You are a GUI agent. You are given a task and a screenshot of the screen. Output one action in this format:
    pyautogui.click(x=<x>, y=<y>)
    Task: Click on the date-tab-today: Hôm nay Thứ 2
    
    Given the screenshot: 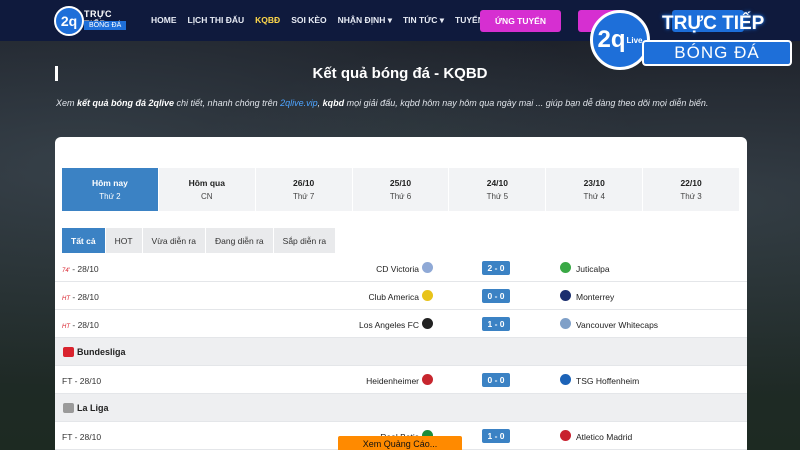 What is the action you would take?
    pyautogui.click(x=110, y=189)
    